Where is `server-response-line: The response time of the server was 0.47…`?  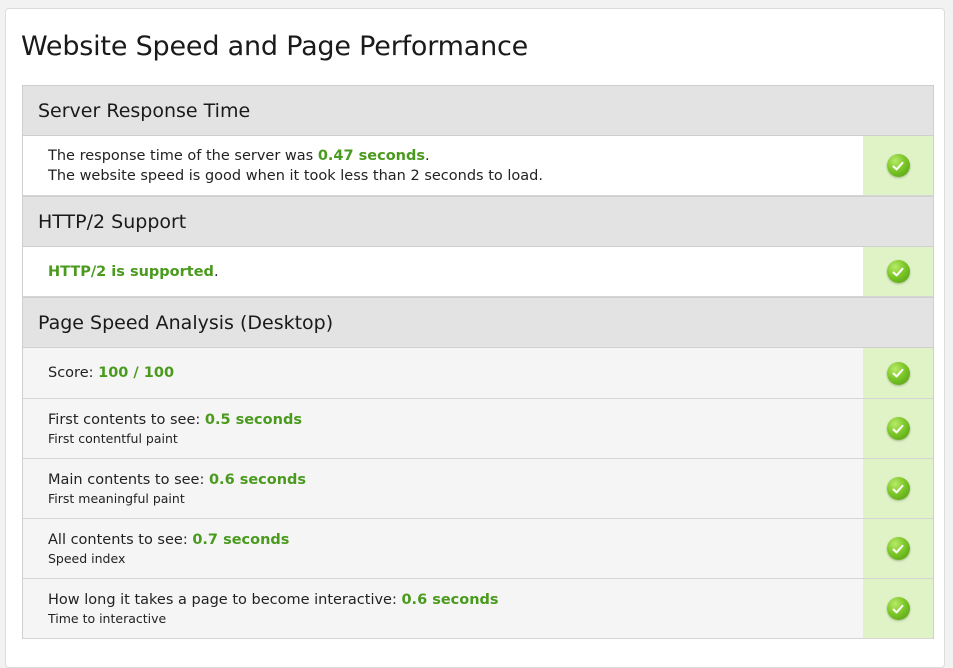
server-response-line: The response time of the server was 0.47… is located at coordinates (455, 156).